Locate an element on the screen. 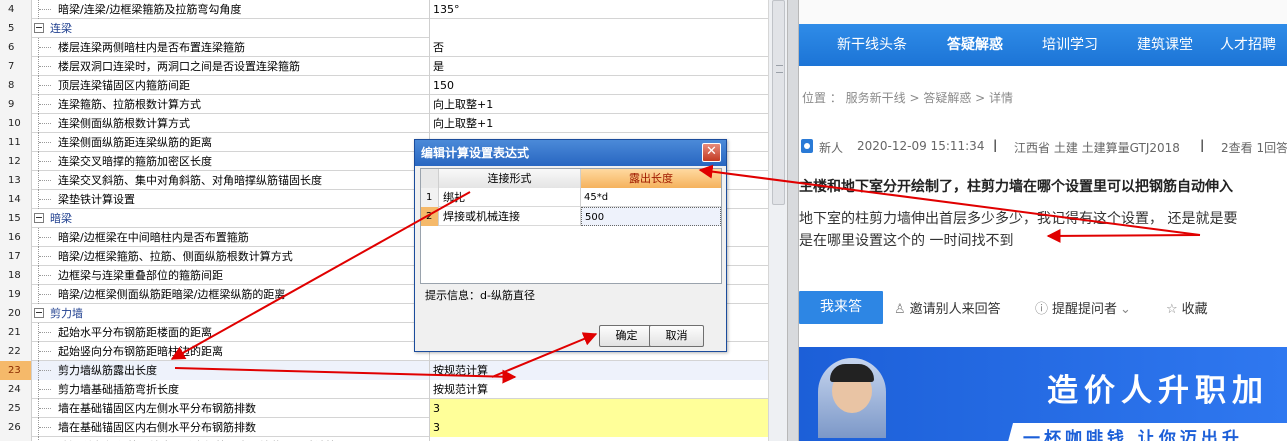 This screenshot has width=1287, height=441. setting-label: 连梁侧面纵筋根数计算方式 is located at coordinates (124, 123).